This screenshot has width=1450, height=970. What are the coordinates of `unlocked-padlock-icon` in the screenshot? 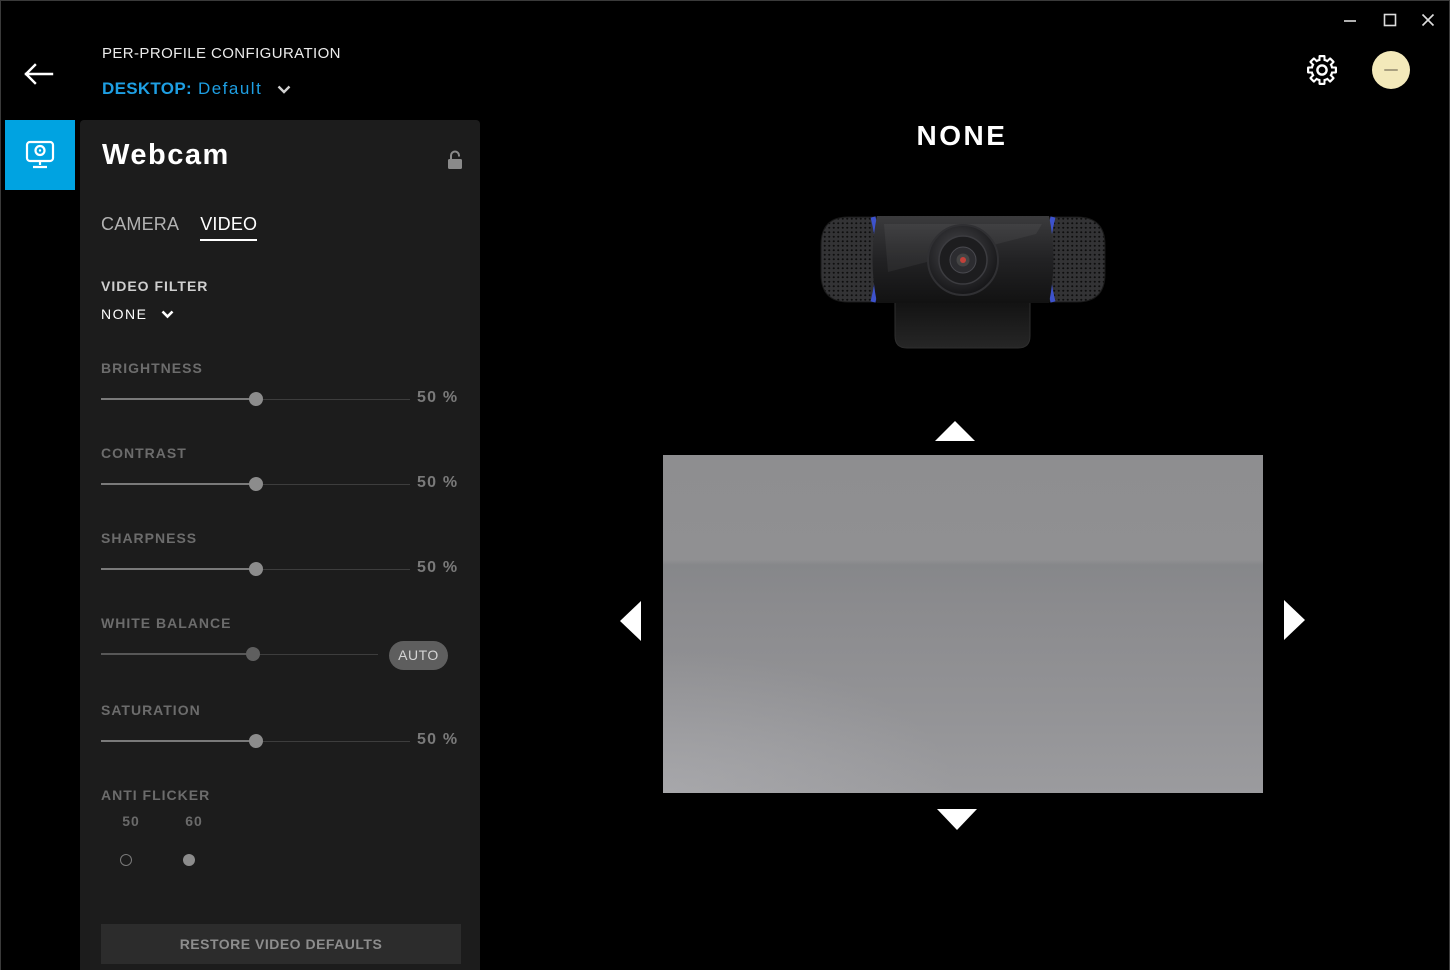 It's located at (455, 159).